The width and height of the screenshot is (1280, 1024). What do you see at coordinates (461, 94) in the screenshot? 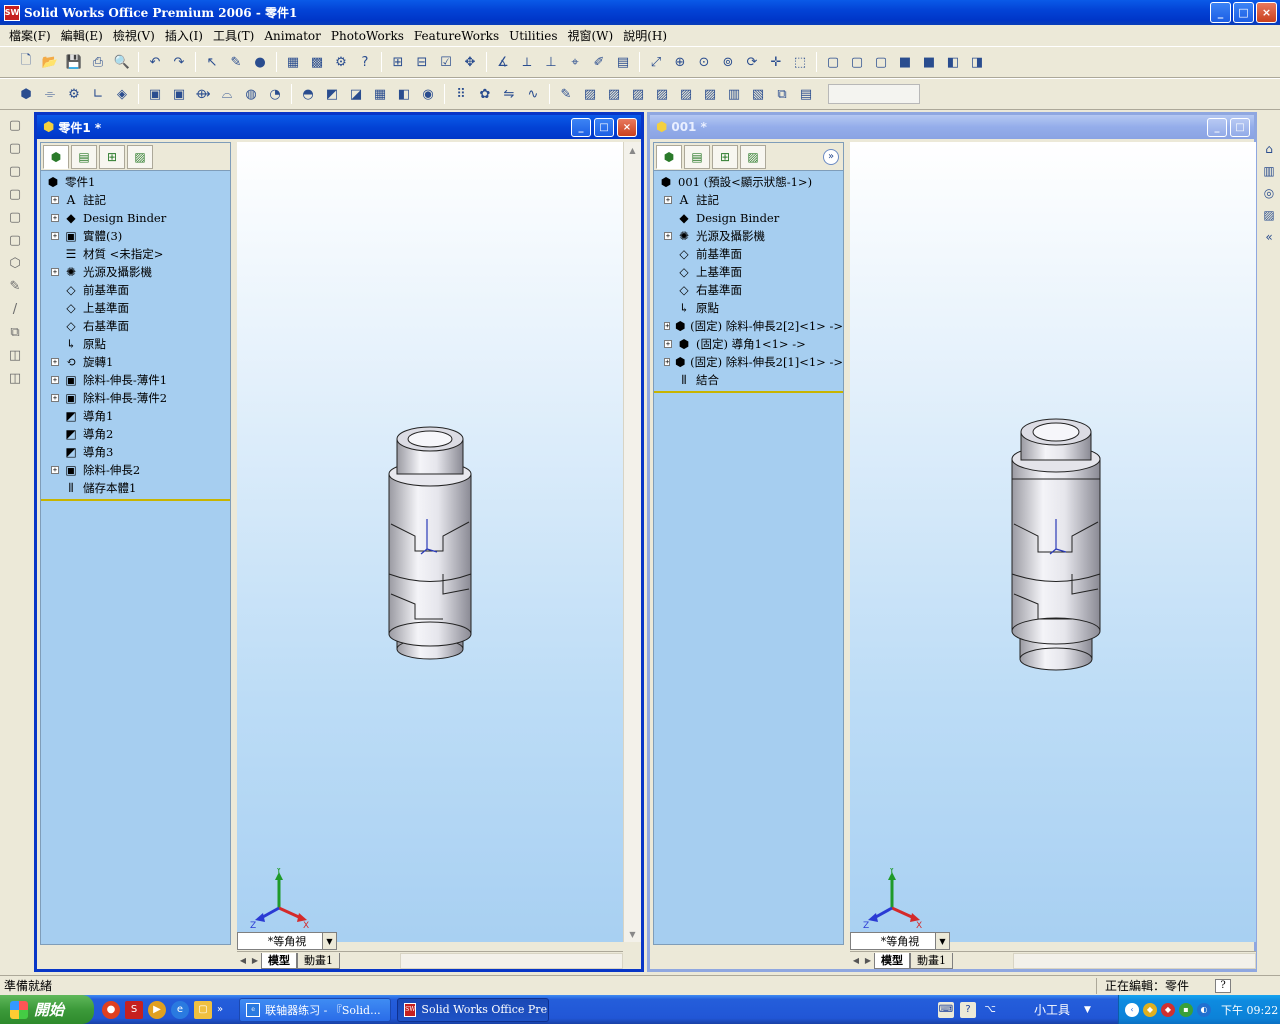
I see `linear-pattern-icon: ⠿` at bounding box center [461, 94].